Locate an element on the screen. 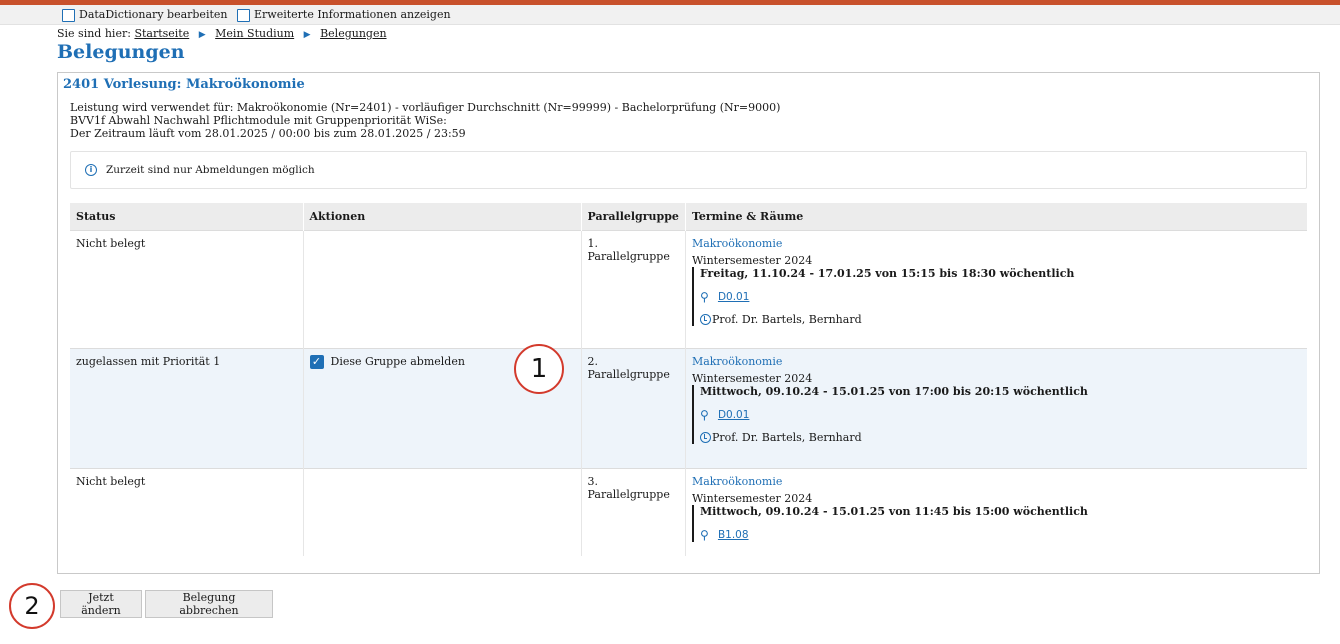 Image resolution: width=1340 pixels, height=644 pixels. cancel-enrollment-button: Belegung abbrechen is located at coordinates (209, 604).